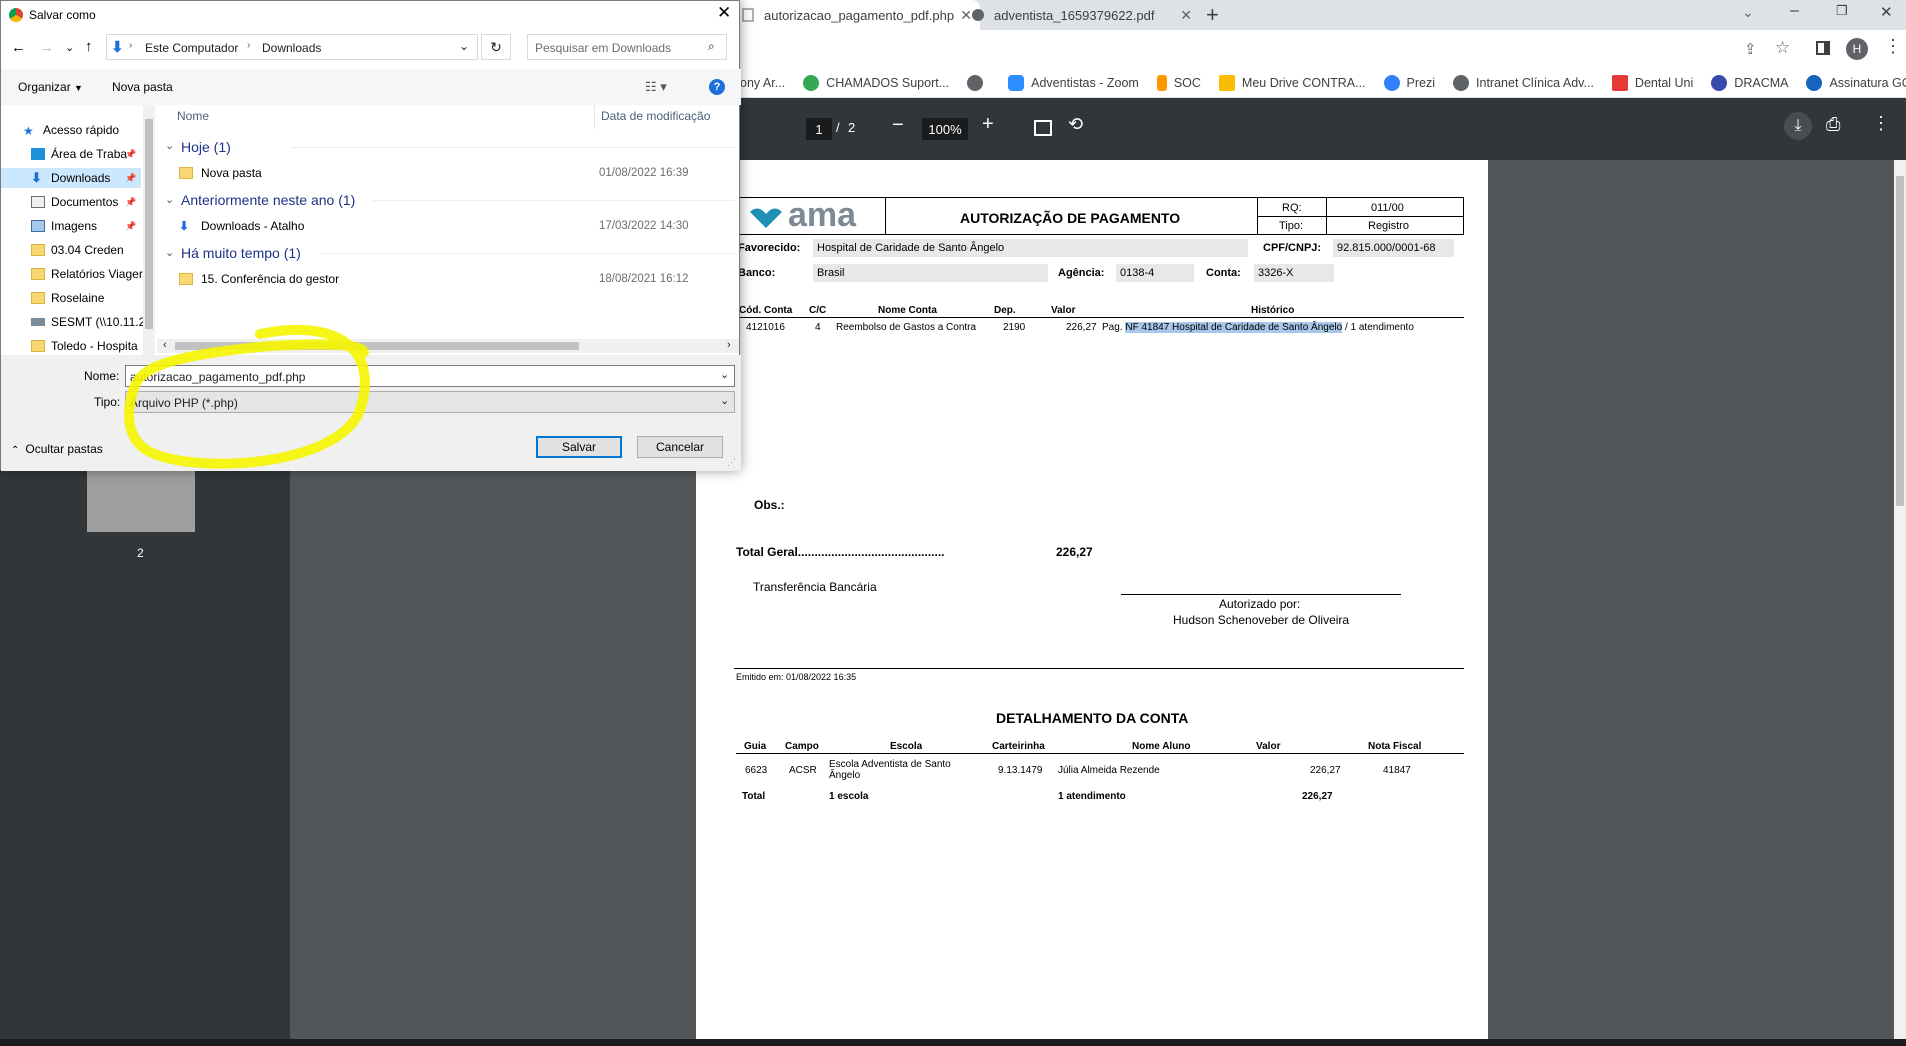 The width and height of the screenshot is (1906, 1046). What do you see at coordinates (1893, 46) in the screenshot?
I see `browser-menu-icon: ⋮` at bounding box center [1893, 46].